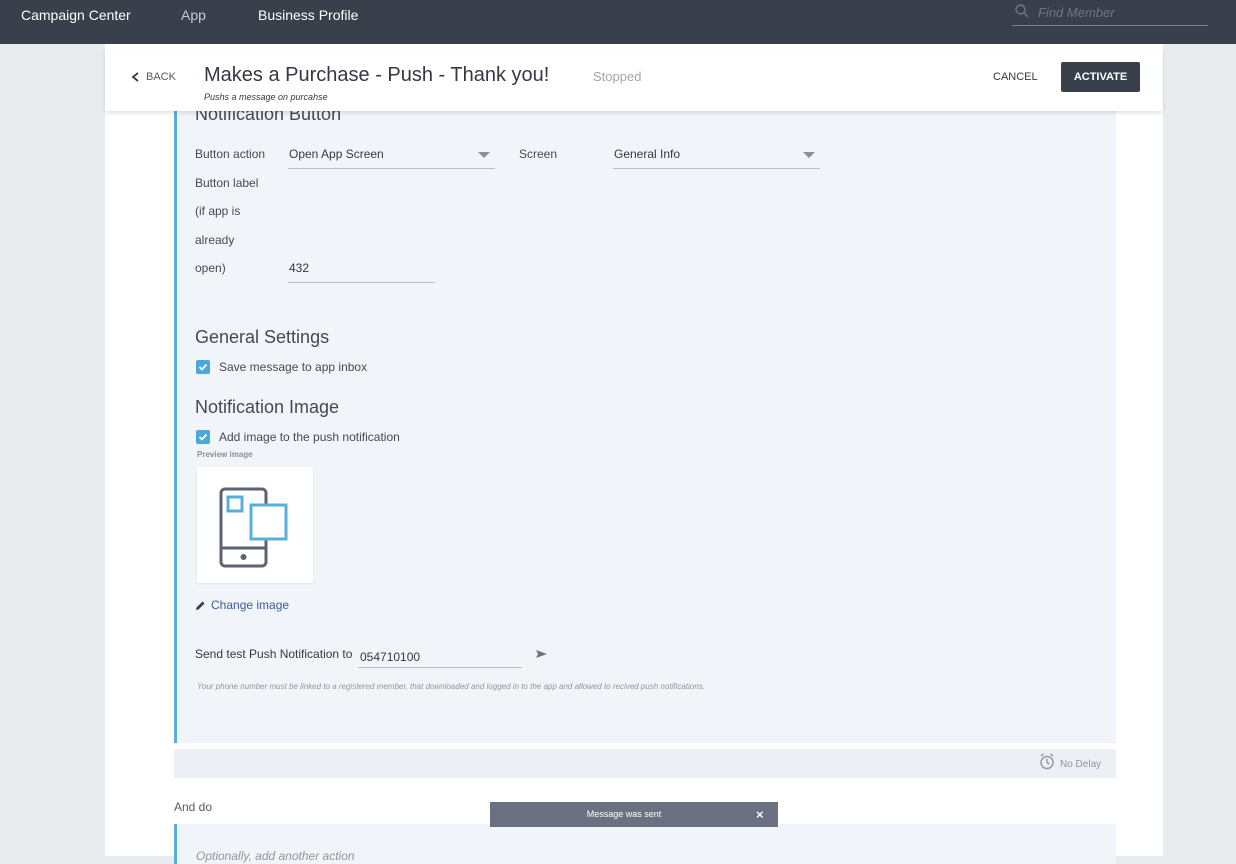  I want to click on alarm-clock-icon, so click(1047, 761).